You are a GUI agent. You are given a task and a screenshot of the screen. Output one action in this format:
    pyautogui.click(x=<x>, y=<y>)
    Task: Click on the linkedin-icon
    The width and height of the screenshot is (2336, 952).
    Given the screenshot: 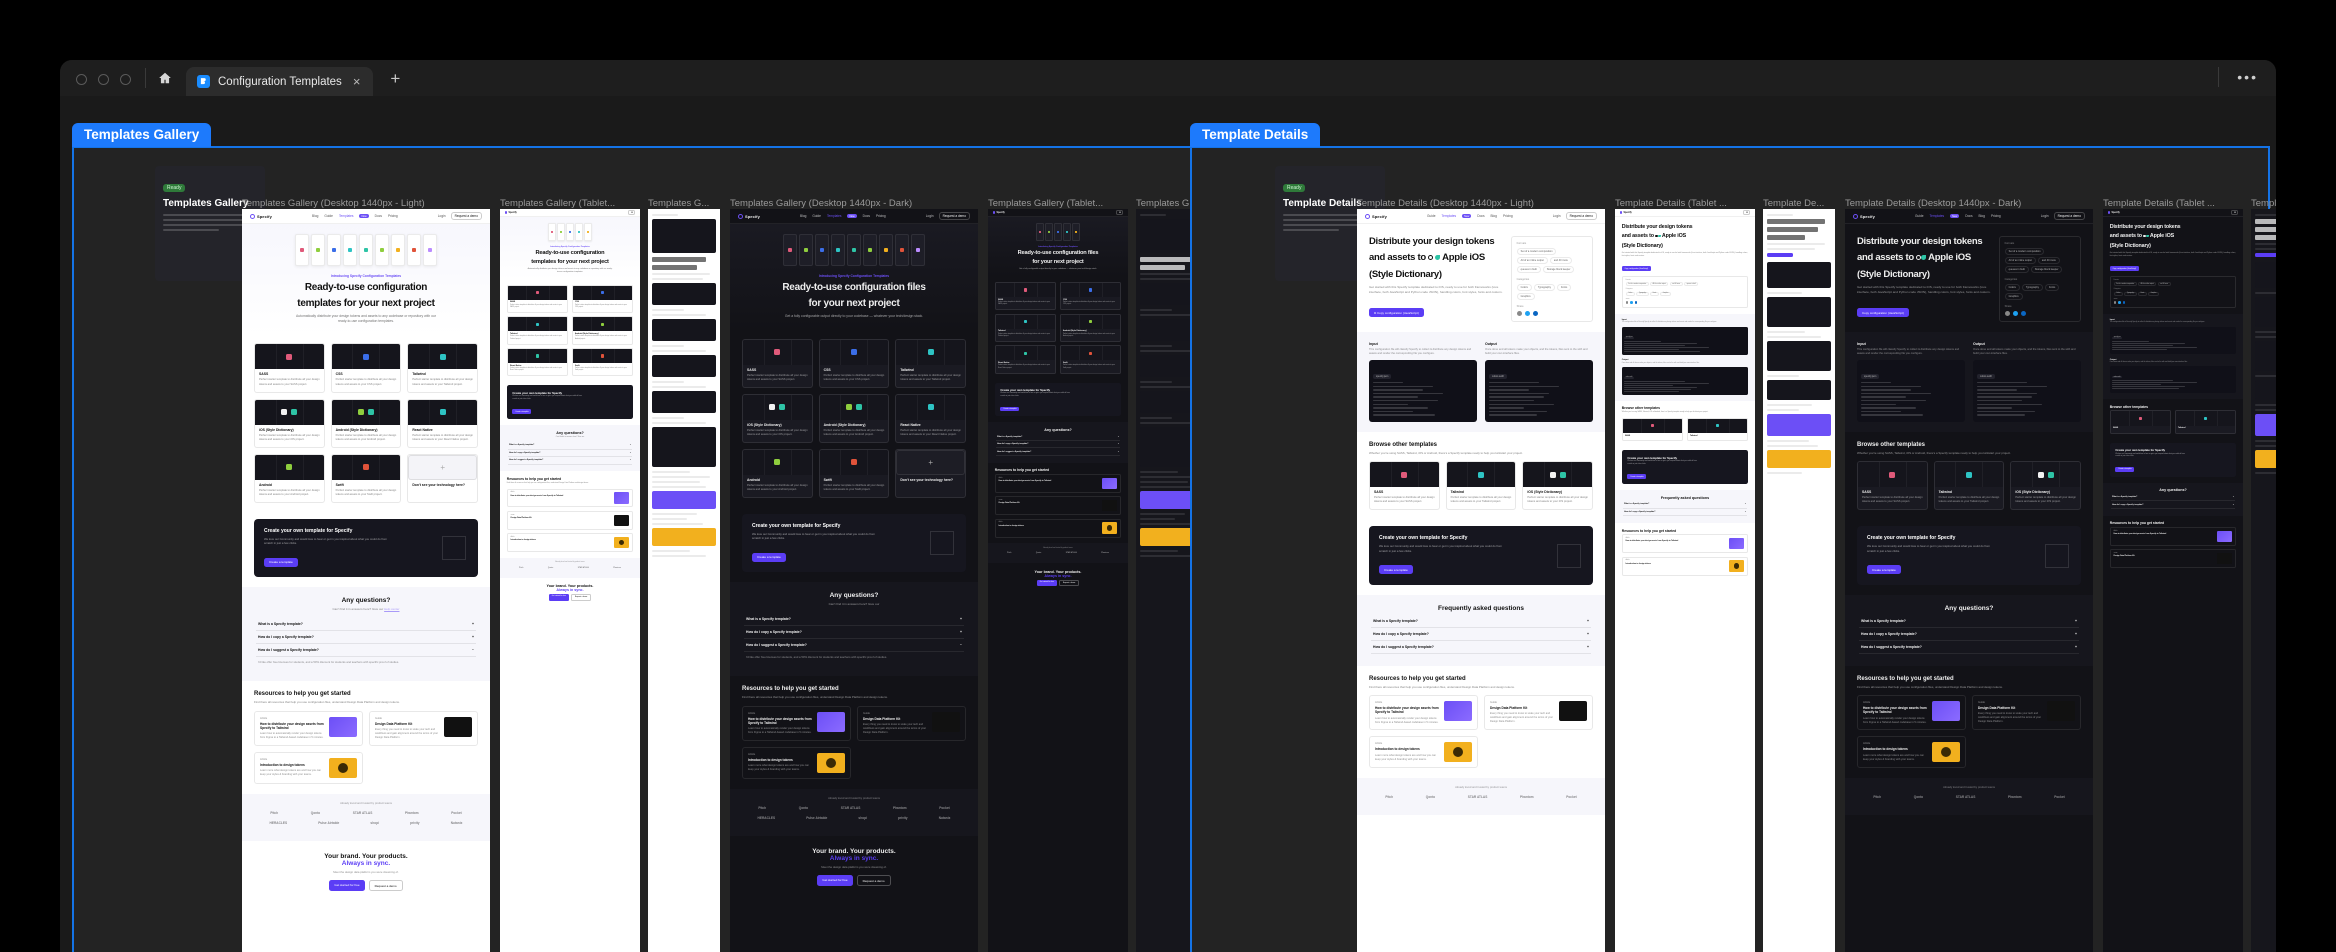 What is the action you would take?
    pyautogui.click(x=2124, y=303)
    